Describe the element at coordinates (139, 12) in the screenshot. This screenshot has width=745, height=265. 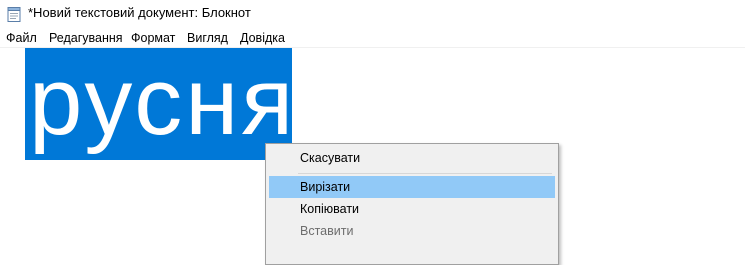
I see `window-title: *Новий текстовий документ: Блокнот` at that location.